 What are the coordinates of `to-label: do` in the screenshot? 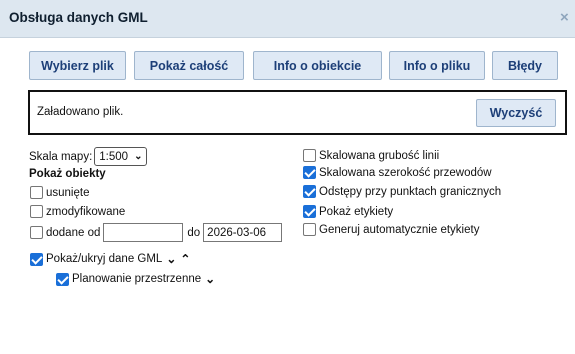 It's located at (194, 232).